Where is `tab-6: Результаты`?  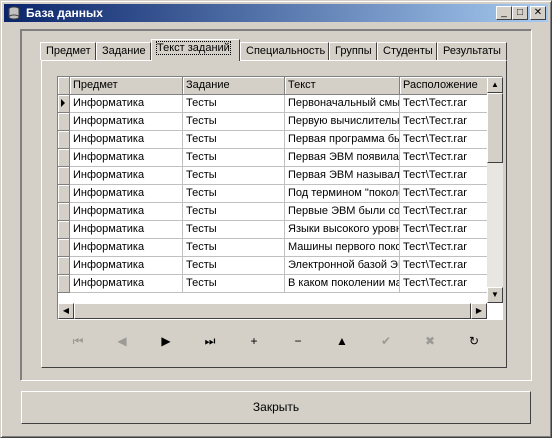
tab-6: Результаты is located at coordinates (472, 51).